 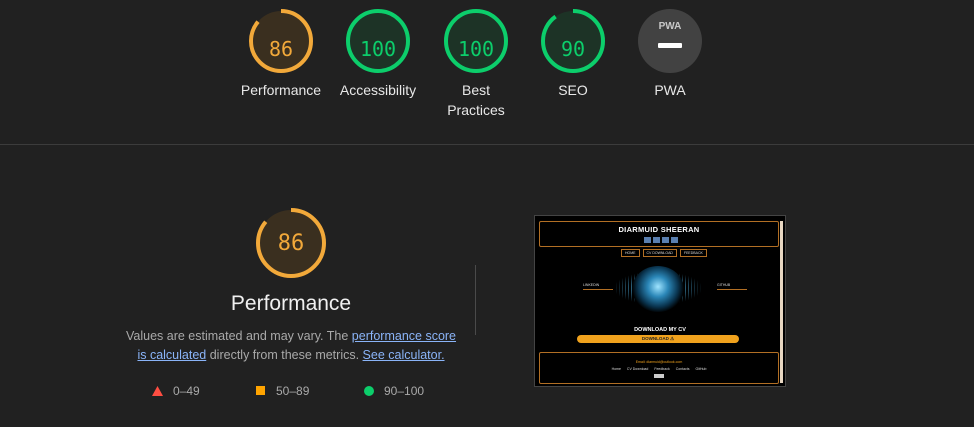 I want to click on performance-score: 86, so click(x=291, y=243).